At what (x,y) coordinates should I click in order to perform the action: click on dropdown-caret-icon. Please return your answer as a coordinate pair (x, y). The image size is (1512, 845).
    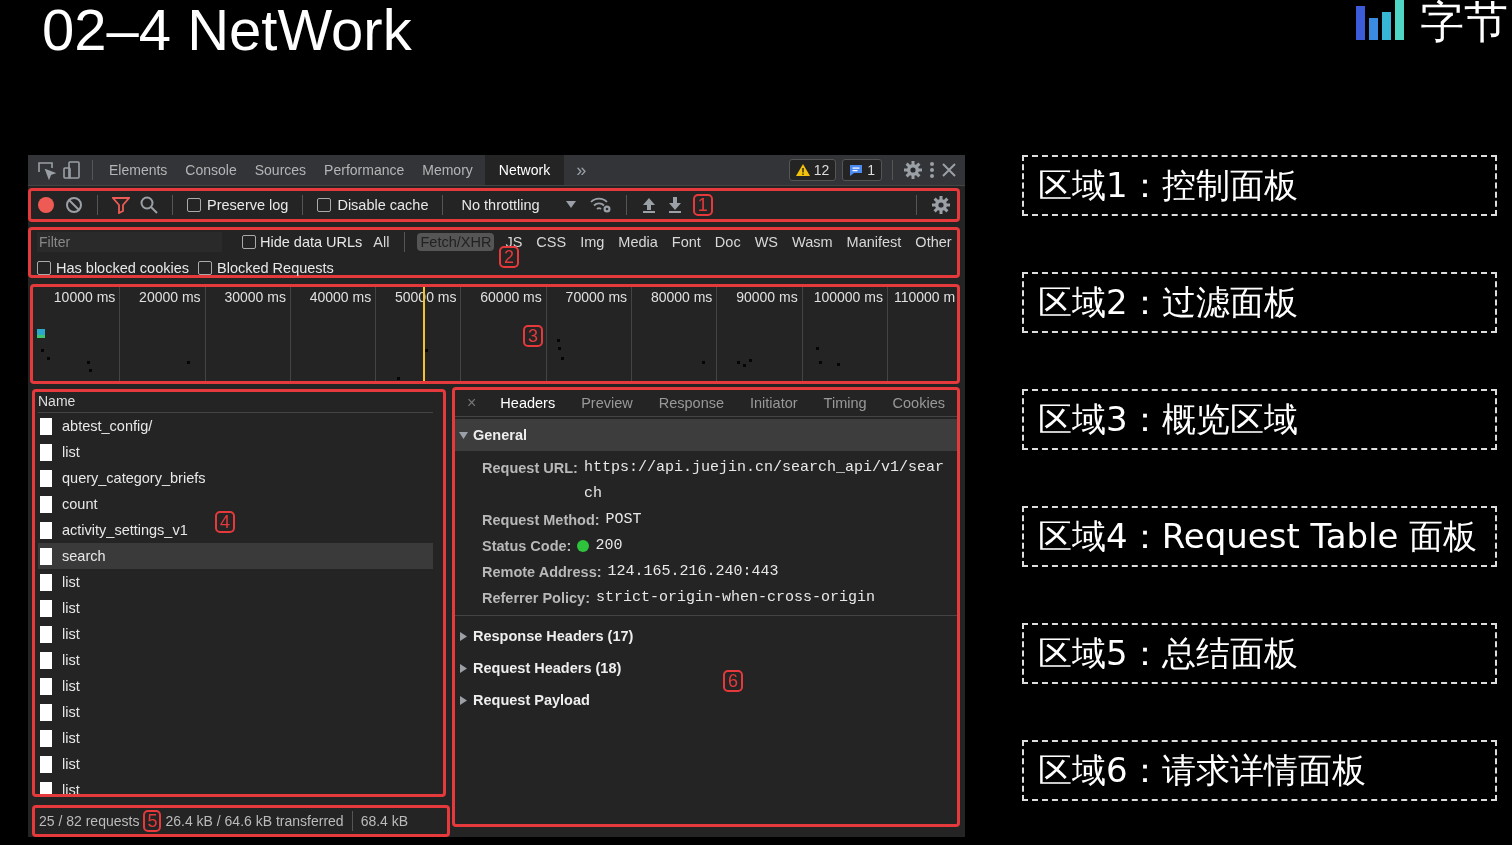
    Looking at the image, I should click on (570, 204).